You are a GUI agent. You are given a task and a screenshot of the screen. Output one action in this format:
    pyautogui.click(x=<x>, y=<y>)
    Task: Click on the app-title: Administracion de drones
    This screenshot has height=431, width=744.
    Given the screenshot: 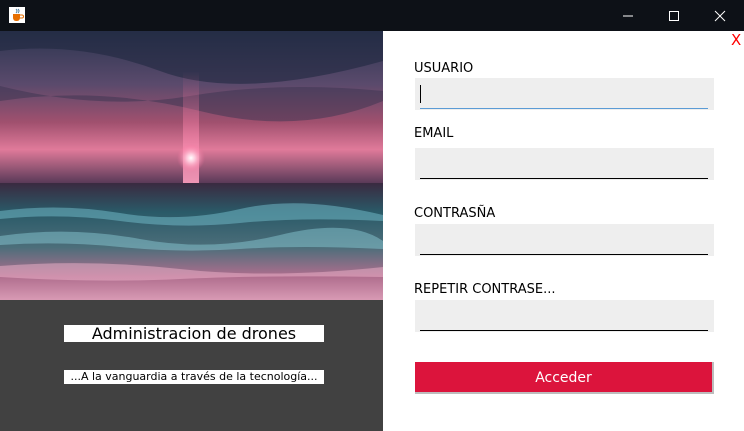 What is the action you would take?
    pyautogui.click(x=194, y=333)
    